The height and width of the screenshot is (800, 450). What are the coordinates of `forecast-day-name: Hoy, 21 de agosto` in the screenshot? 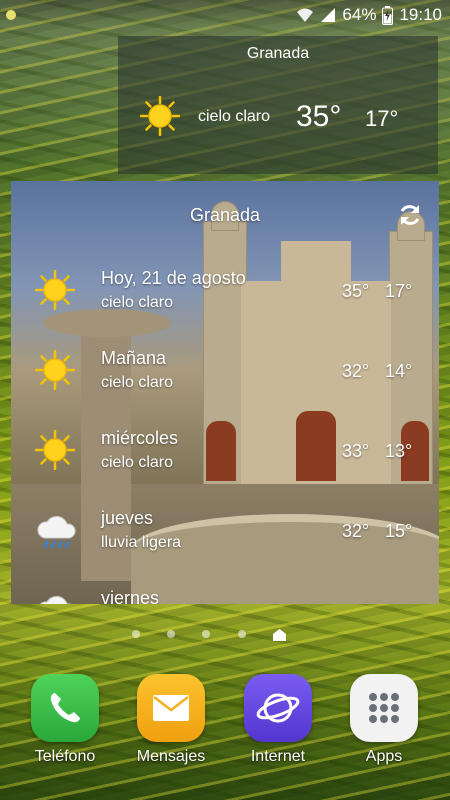 It's located at (173, 278).